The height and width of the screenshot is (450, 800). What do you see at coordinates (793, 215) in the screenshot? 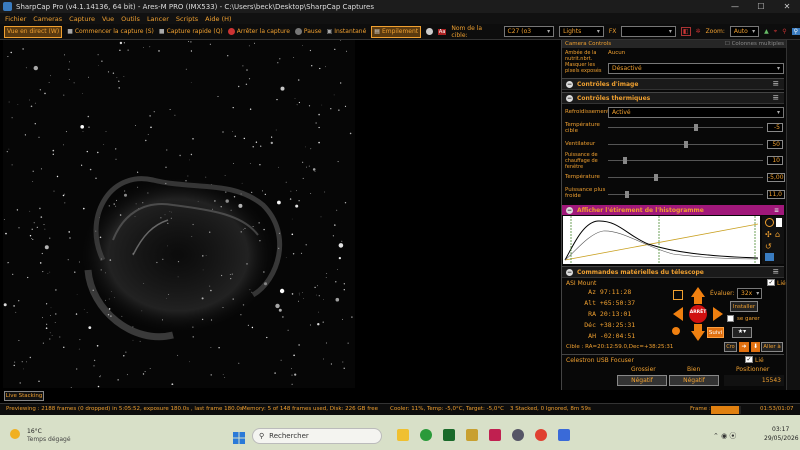
I see `panel-scrollbar` at bounding box center [793, 215].